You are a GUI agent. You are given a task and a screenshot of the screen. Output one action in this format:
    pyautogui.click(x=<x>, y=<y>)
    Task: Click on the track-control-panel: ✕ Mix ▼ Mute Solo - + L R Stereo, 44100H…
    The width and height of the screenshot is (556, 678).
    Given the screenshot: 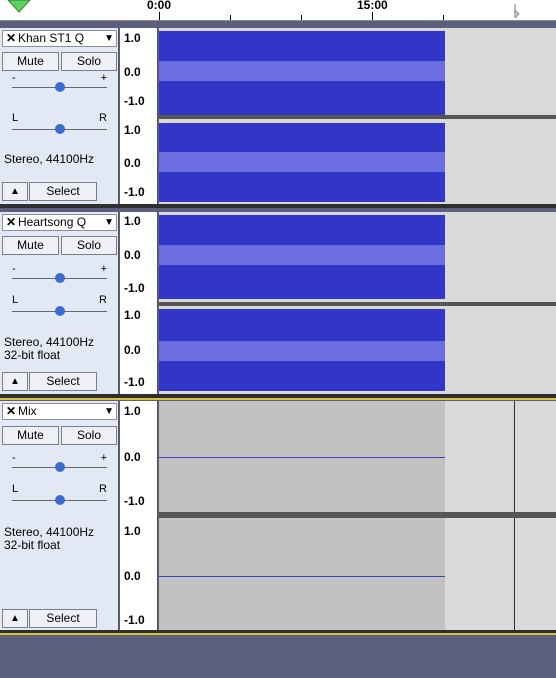 What is the action you would take?
    pyautogui.click(x=59, y=516)
    